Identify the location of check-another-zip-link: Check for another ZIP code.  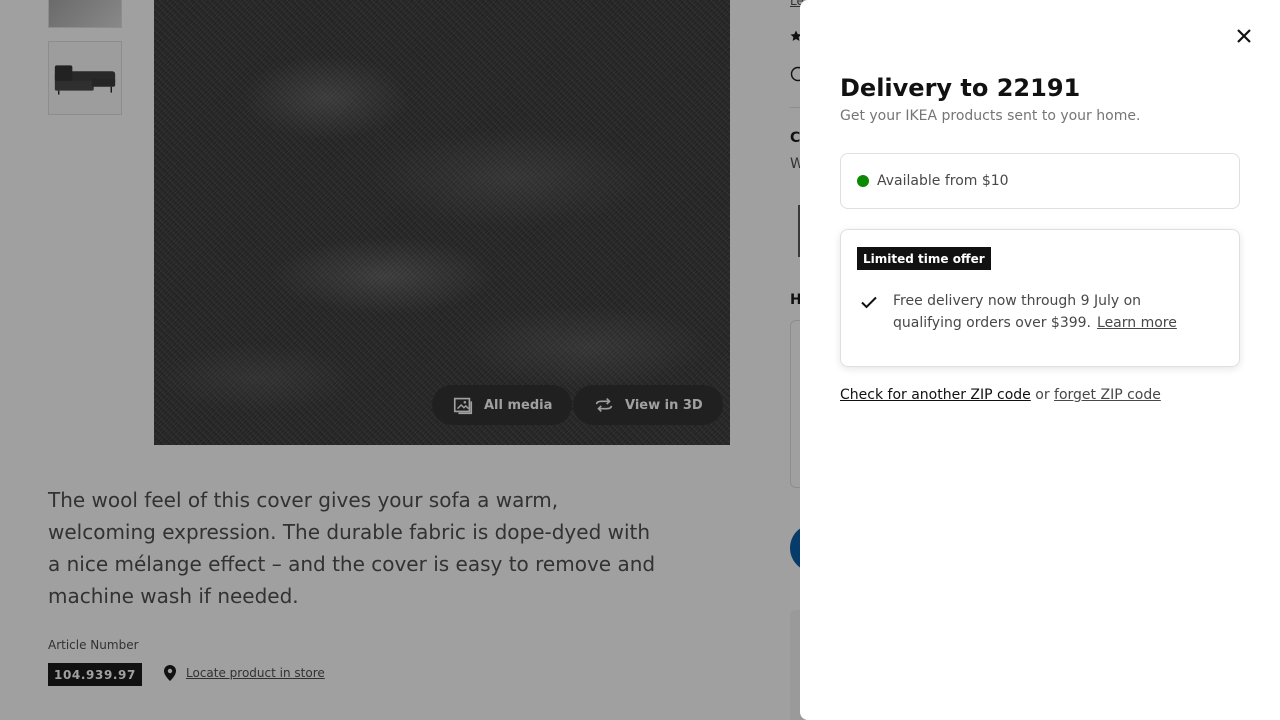
(935, 395).